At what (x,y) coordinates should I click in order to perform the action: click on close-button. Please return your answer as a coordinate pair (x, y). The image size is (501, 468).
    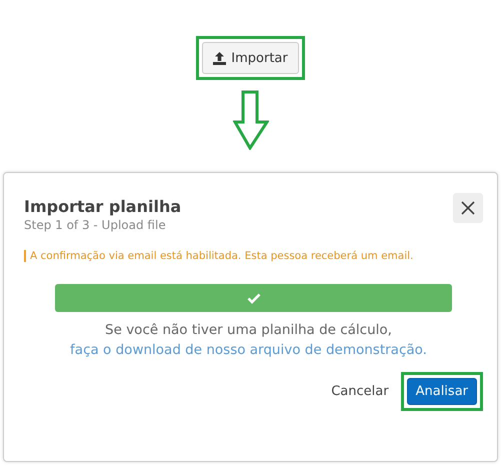
    Looking at the image, I should click on (468, 208).